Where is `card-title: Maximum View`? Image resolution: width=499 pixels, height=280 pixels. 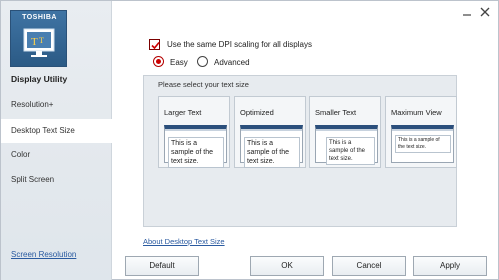 card-title: Maximum View is located at coordinates (416, 112).